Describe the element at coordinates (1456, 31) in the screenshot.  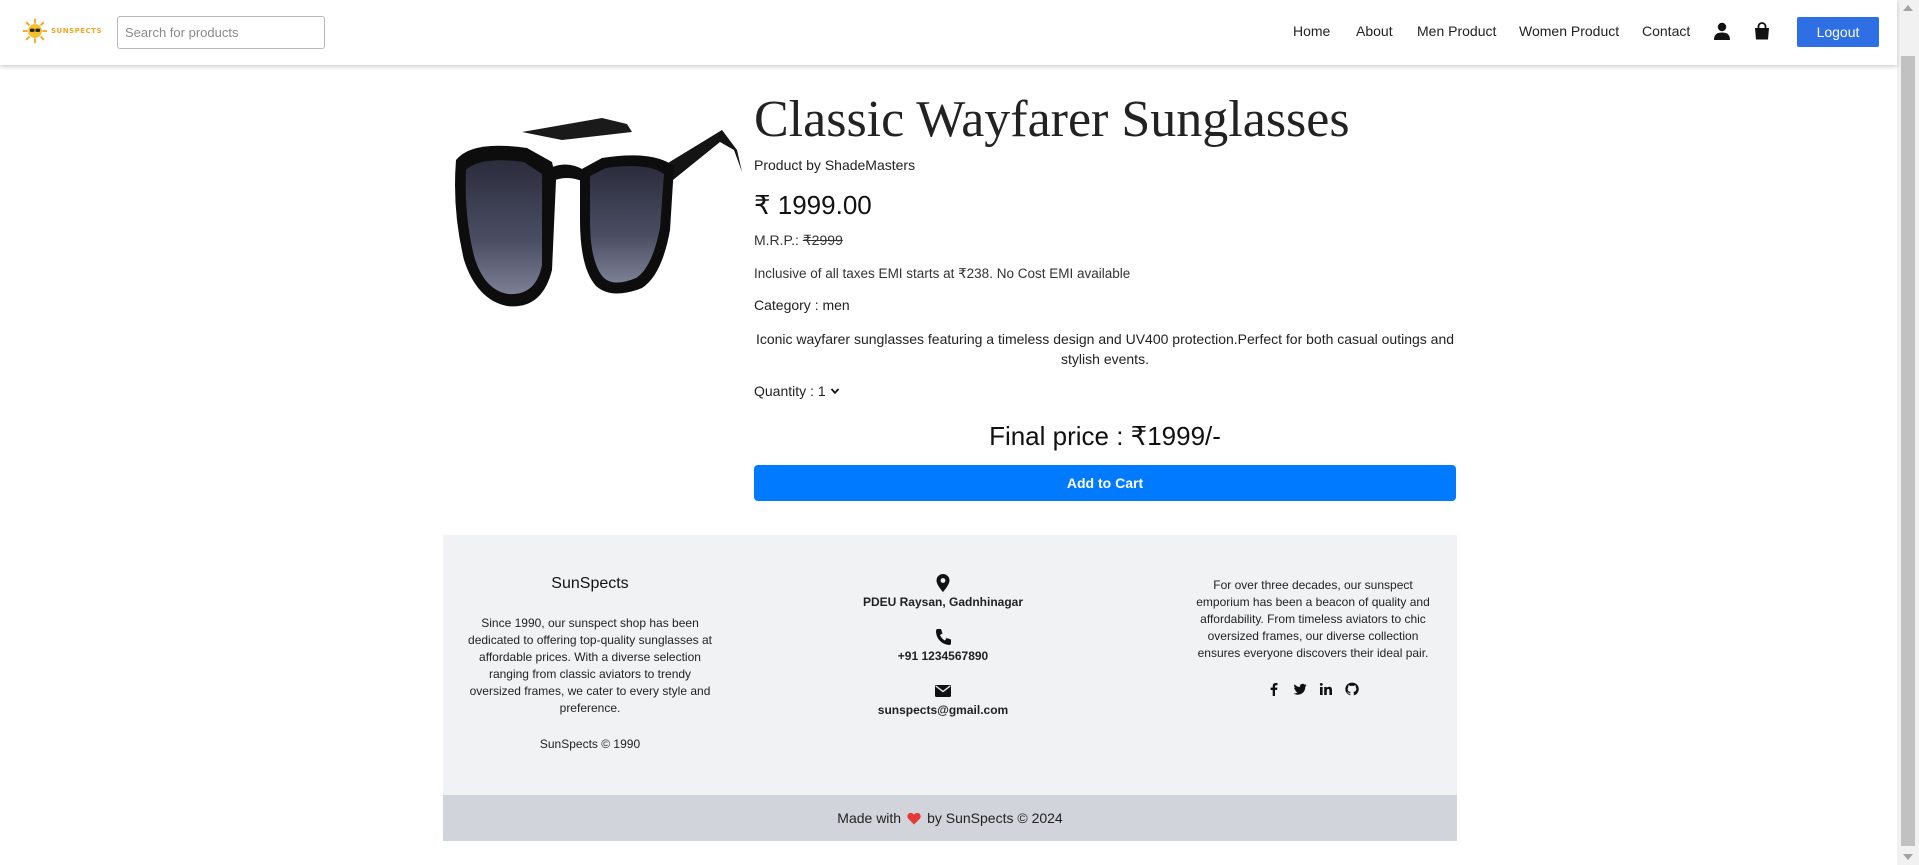
I see `nav-link-men-product: Men Product` at that location.